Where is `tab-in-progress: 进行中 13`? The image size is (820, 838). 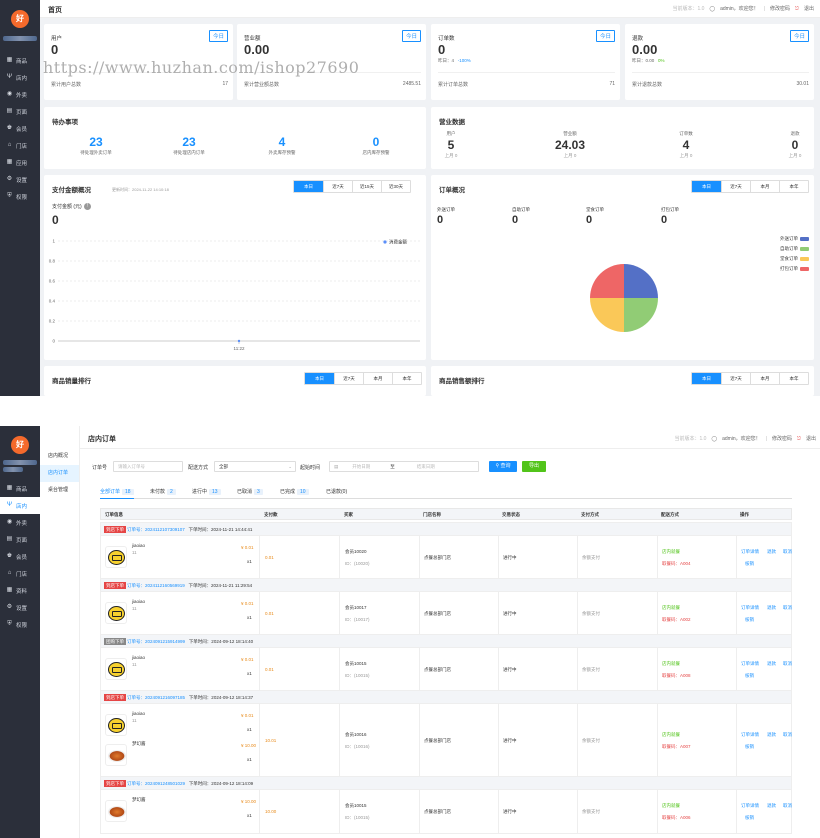
tab-in-progress: 进行中 13 is located at coordinates (206, 491).